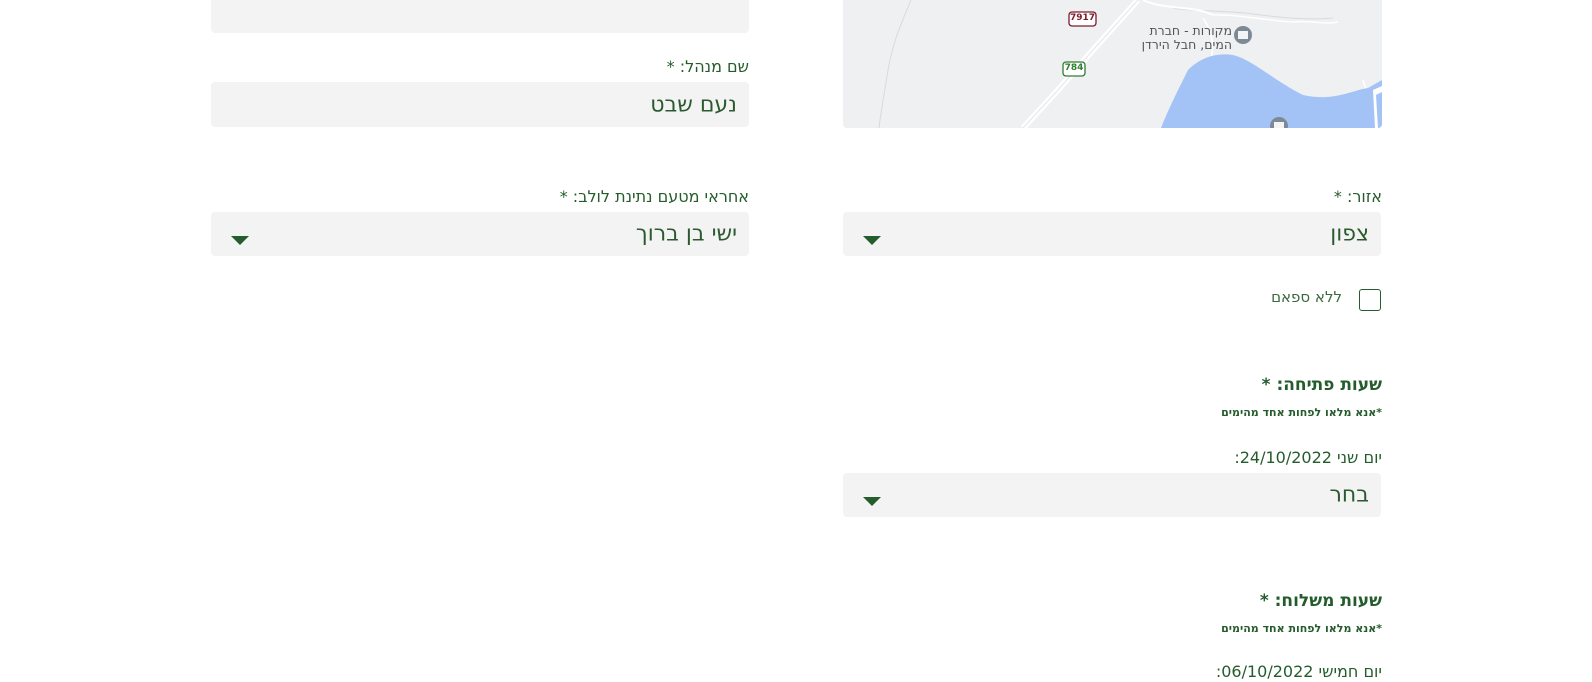 The height and width of the screenshot is (682, 1592). What do you see at coordinates (1321, 385) in the screenshot?
I see `opening-hours-title: שעות פתיחה: *` at bounding box center [1321, 385].